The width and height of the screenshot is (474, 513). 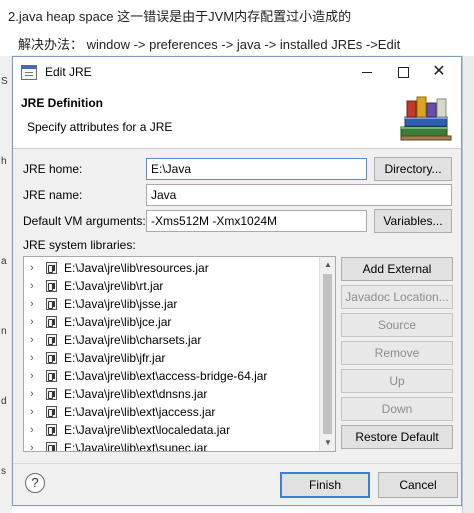 I want to click on background-window-left-edge: S h a n d s, so click(x=6, y=284).